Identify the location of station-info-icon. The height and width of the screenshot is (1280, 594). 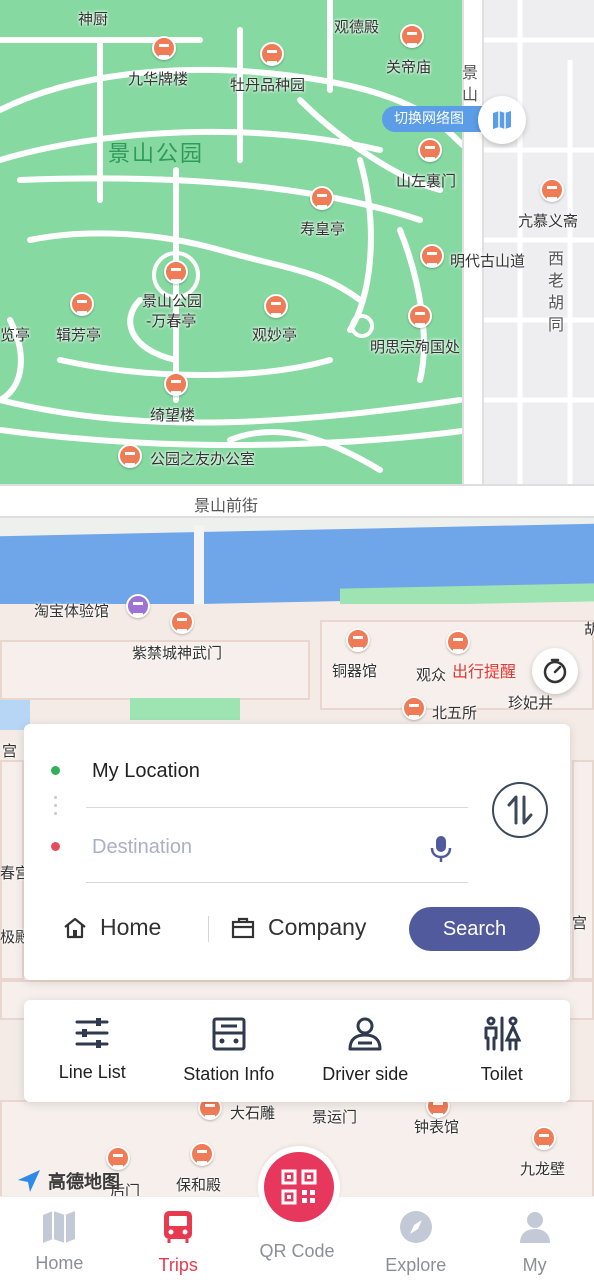
(229, 1034).